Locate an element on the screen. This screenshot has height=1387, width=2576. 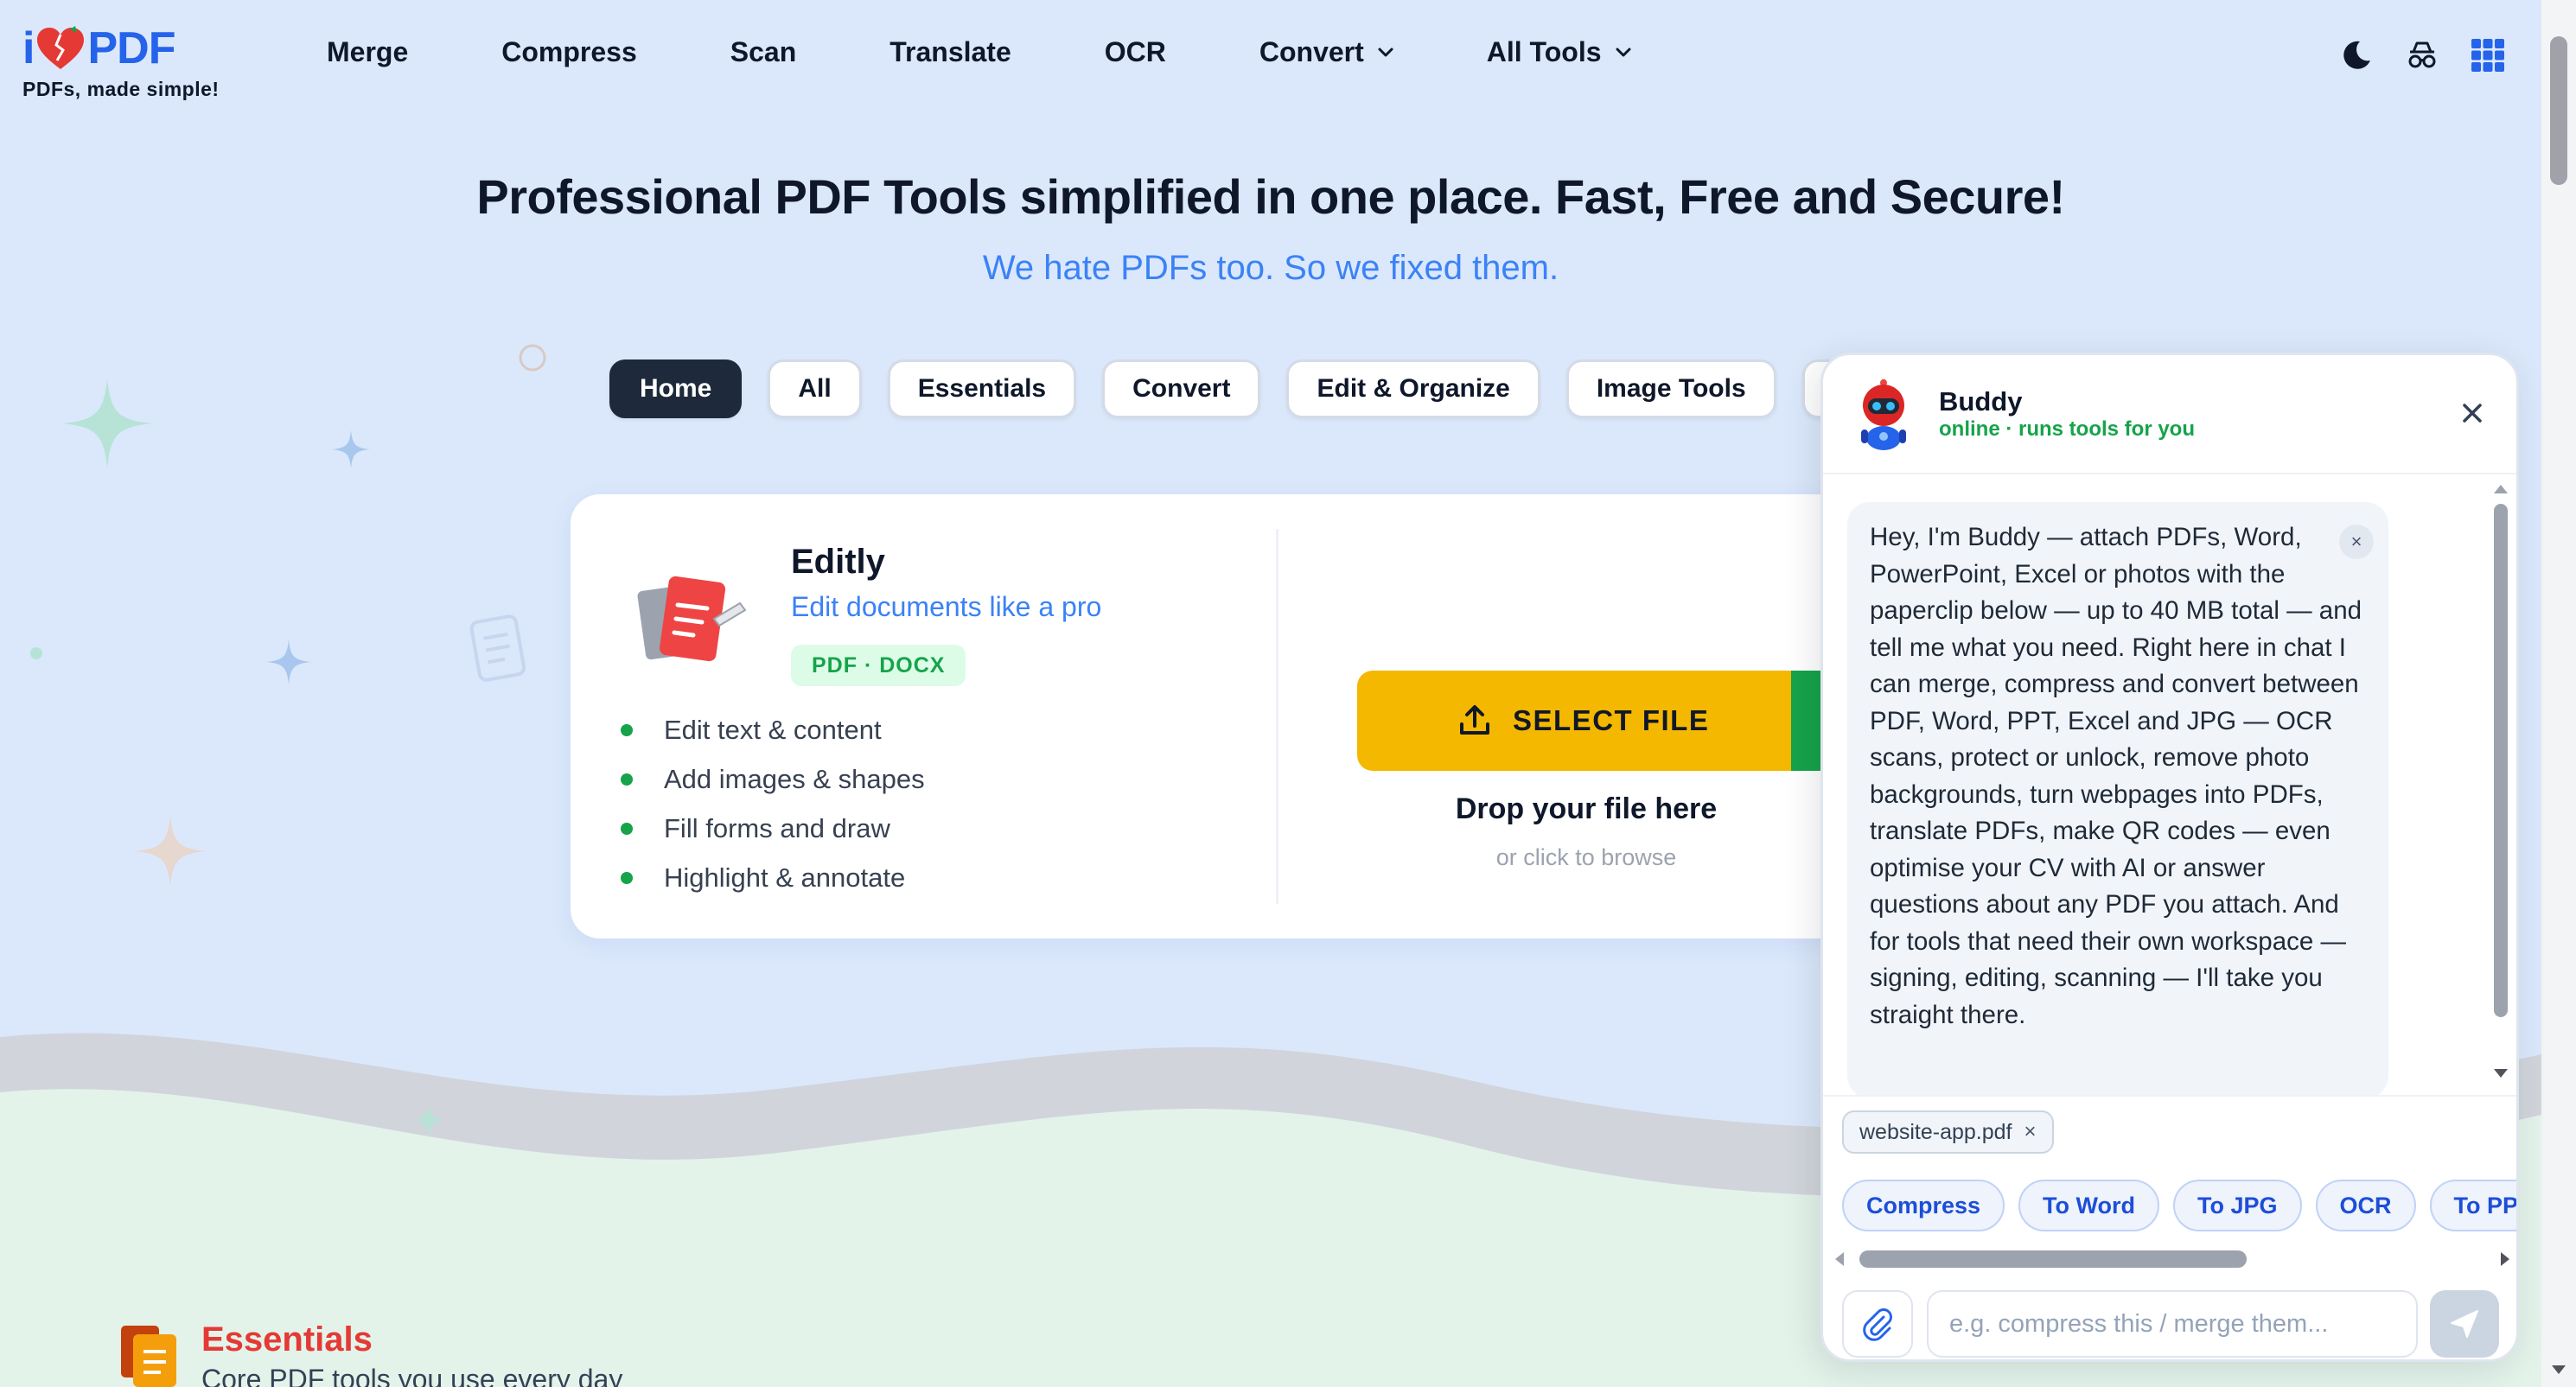
moon-icon is located at coordinates (2356, 56).